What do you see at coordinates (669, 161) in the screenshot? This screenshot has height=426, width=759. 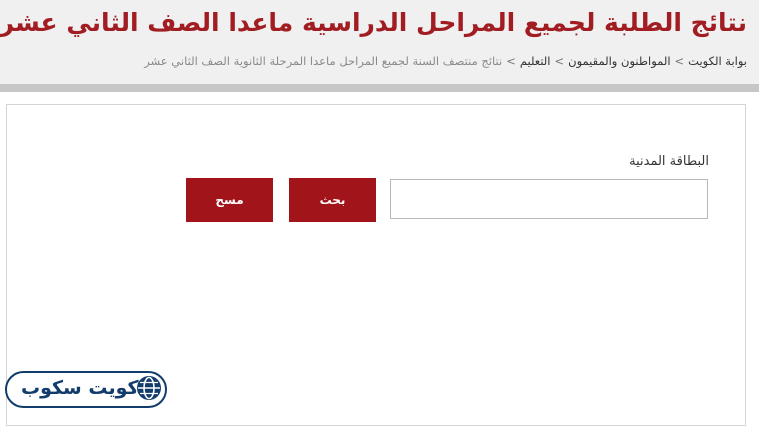 I see `civil-id-label: البطاقة المدنية` at bounding box center [669, 161].